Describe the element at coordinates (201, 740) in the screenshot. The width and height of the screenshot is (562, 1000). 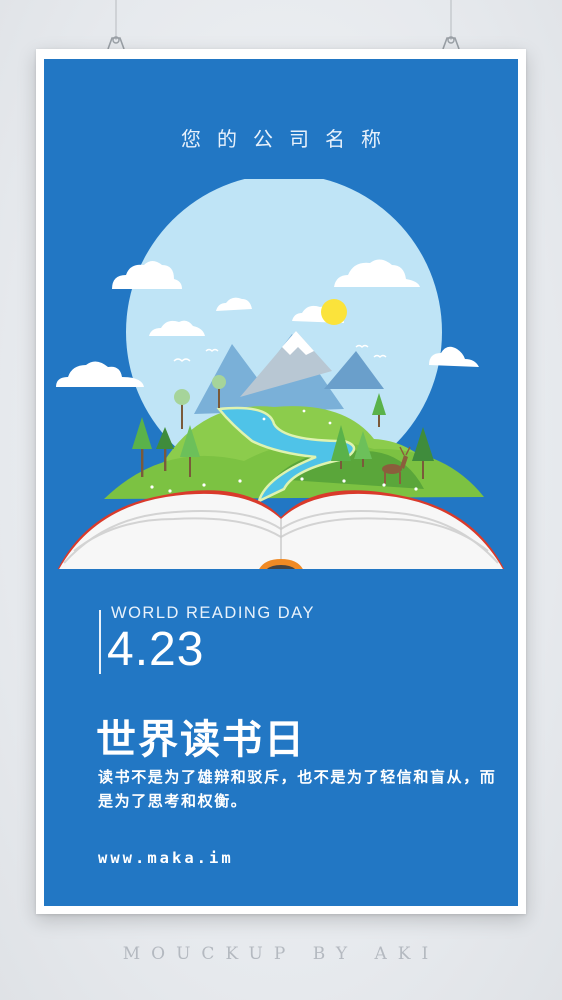
I see `event-title-cn: 世界读书日` at that location.